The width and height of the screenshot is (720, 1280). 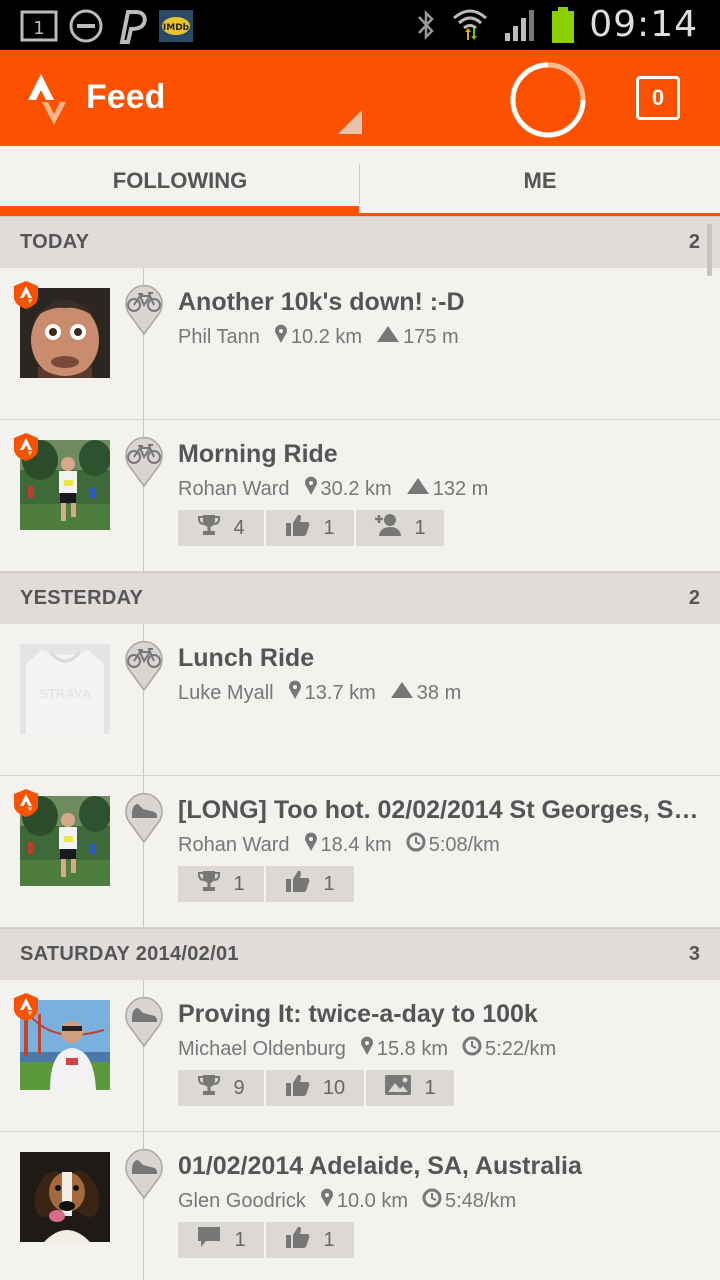 What do you see at coordinates (319, 693) in the screenshot?
I see `activity-summary: Luke Myall 13.7 km 38 m` at bounding box center [319, 693].